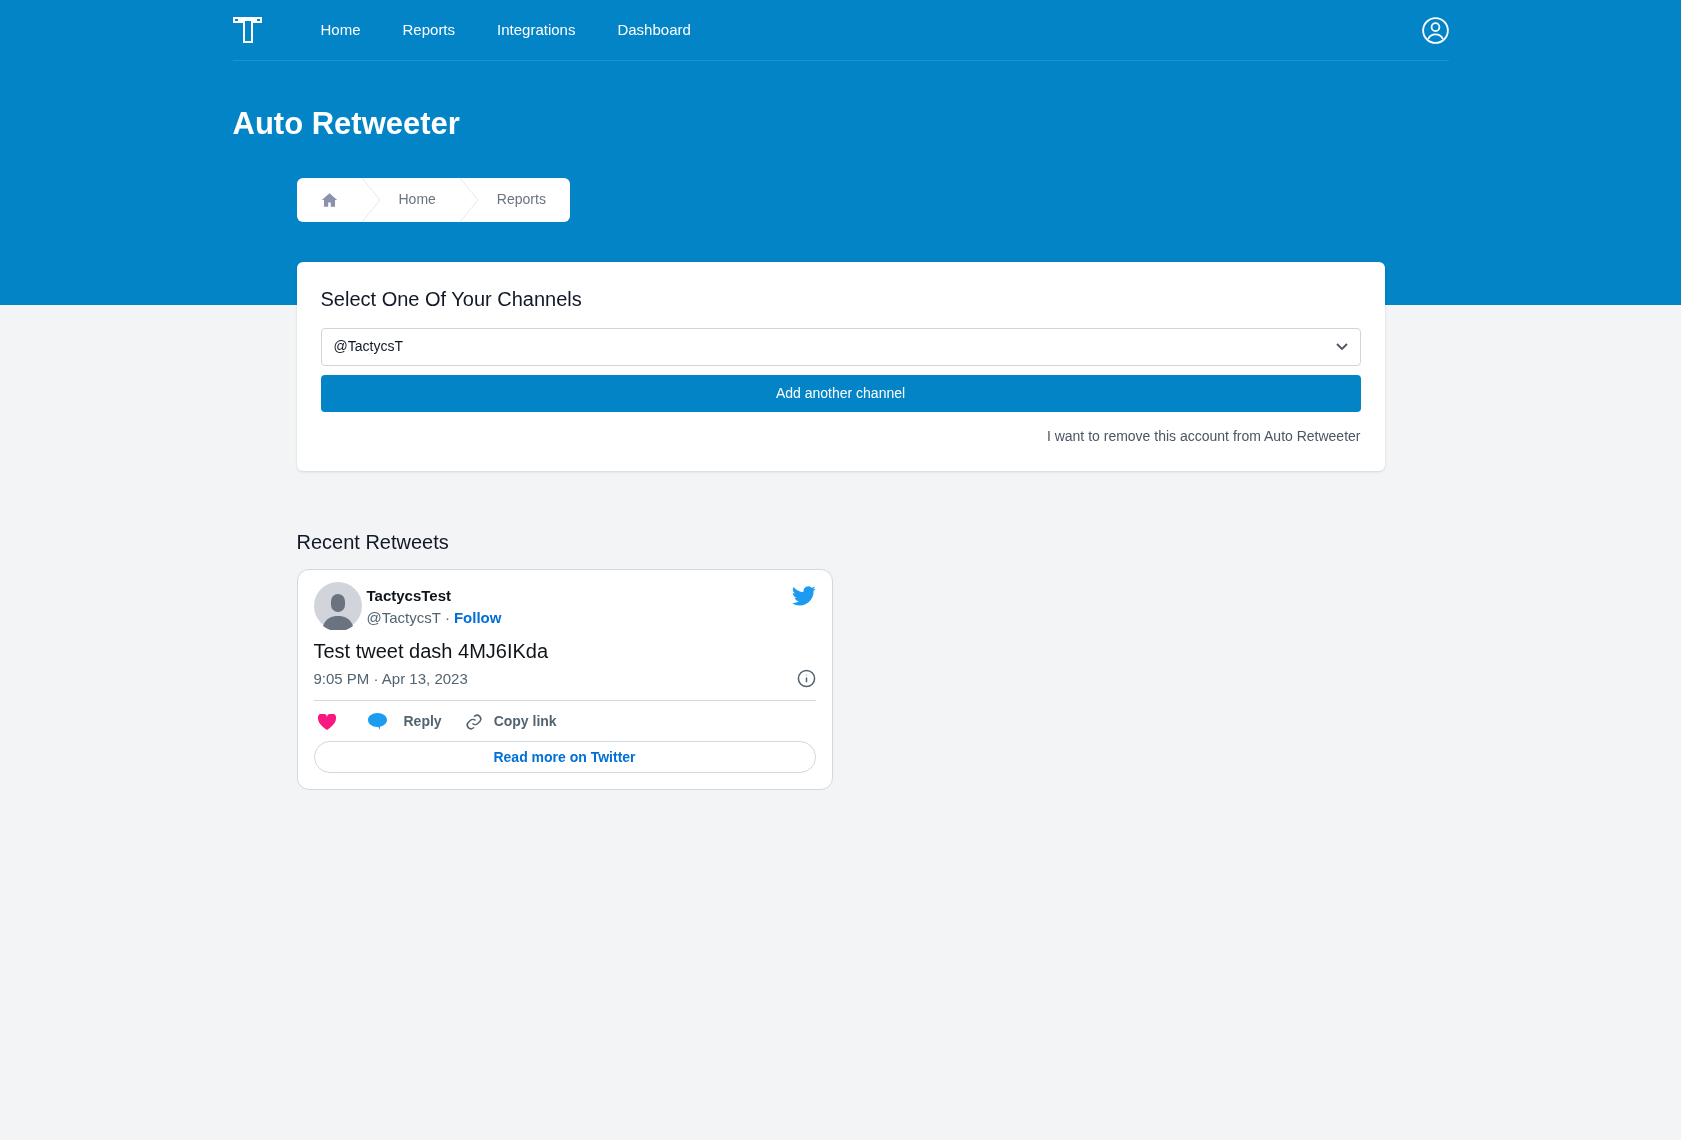 The image size is (1681, 1140). What do you see at coordinates (377, 721) in the screenshot?
I see `speech-bubble-icon` at bounding box center [377, 721].